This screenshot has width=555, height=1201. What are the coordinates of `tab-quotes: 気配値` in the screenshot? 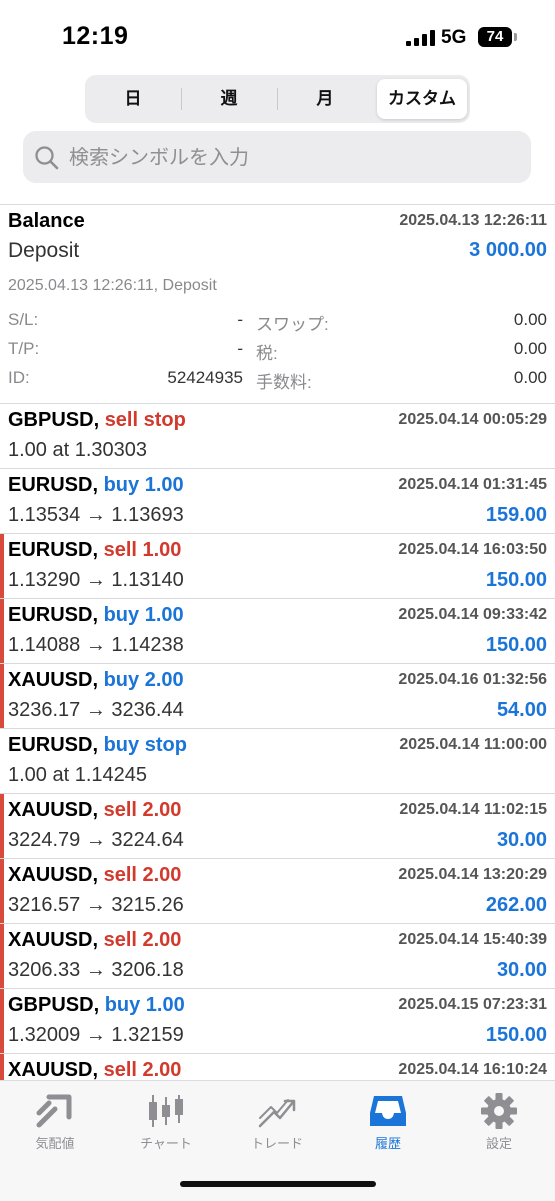 It's located at (55, 1122).